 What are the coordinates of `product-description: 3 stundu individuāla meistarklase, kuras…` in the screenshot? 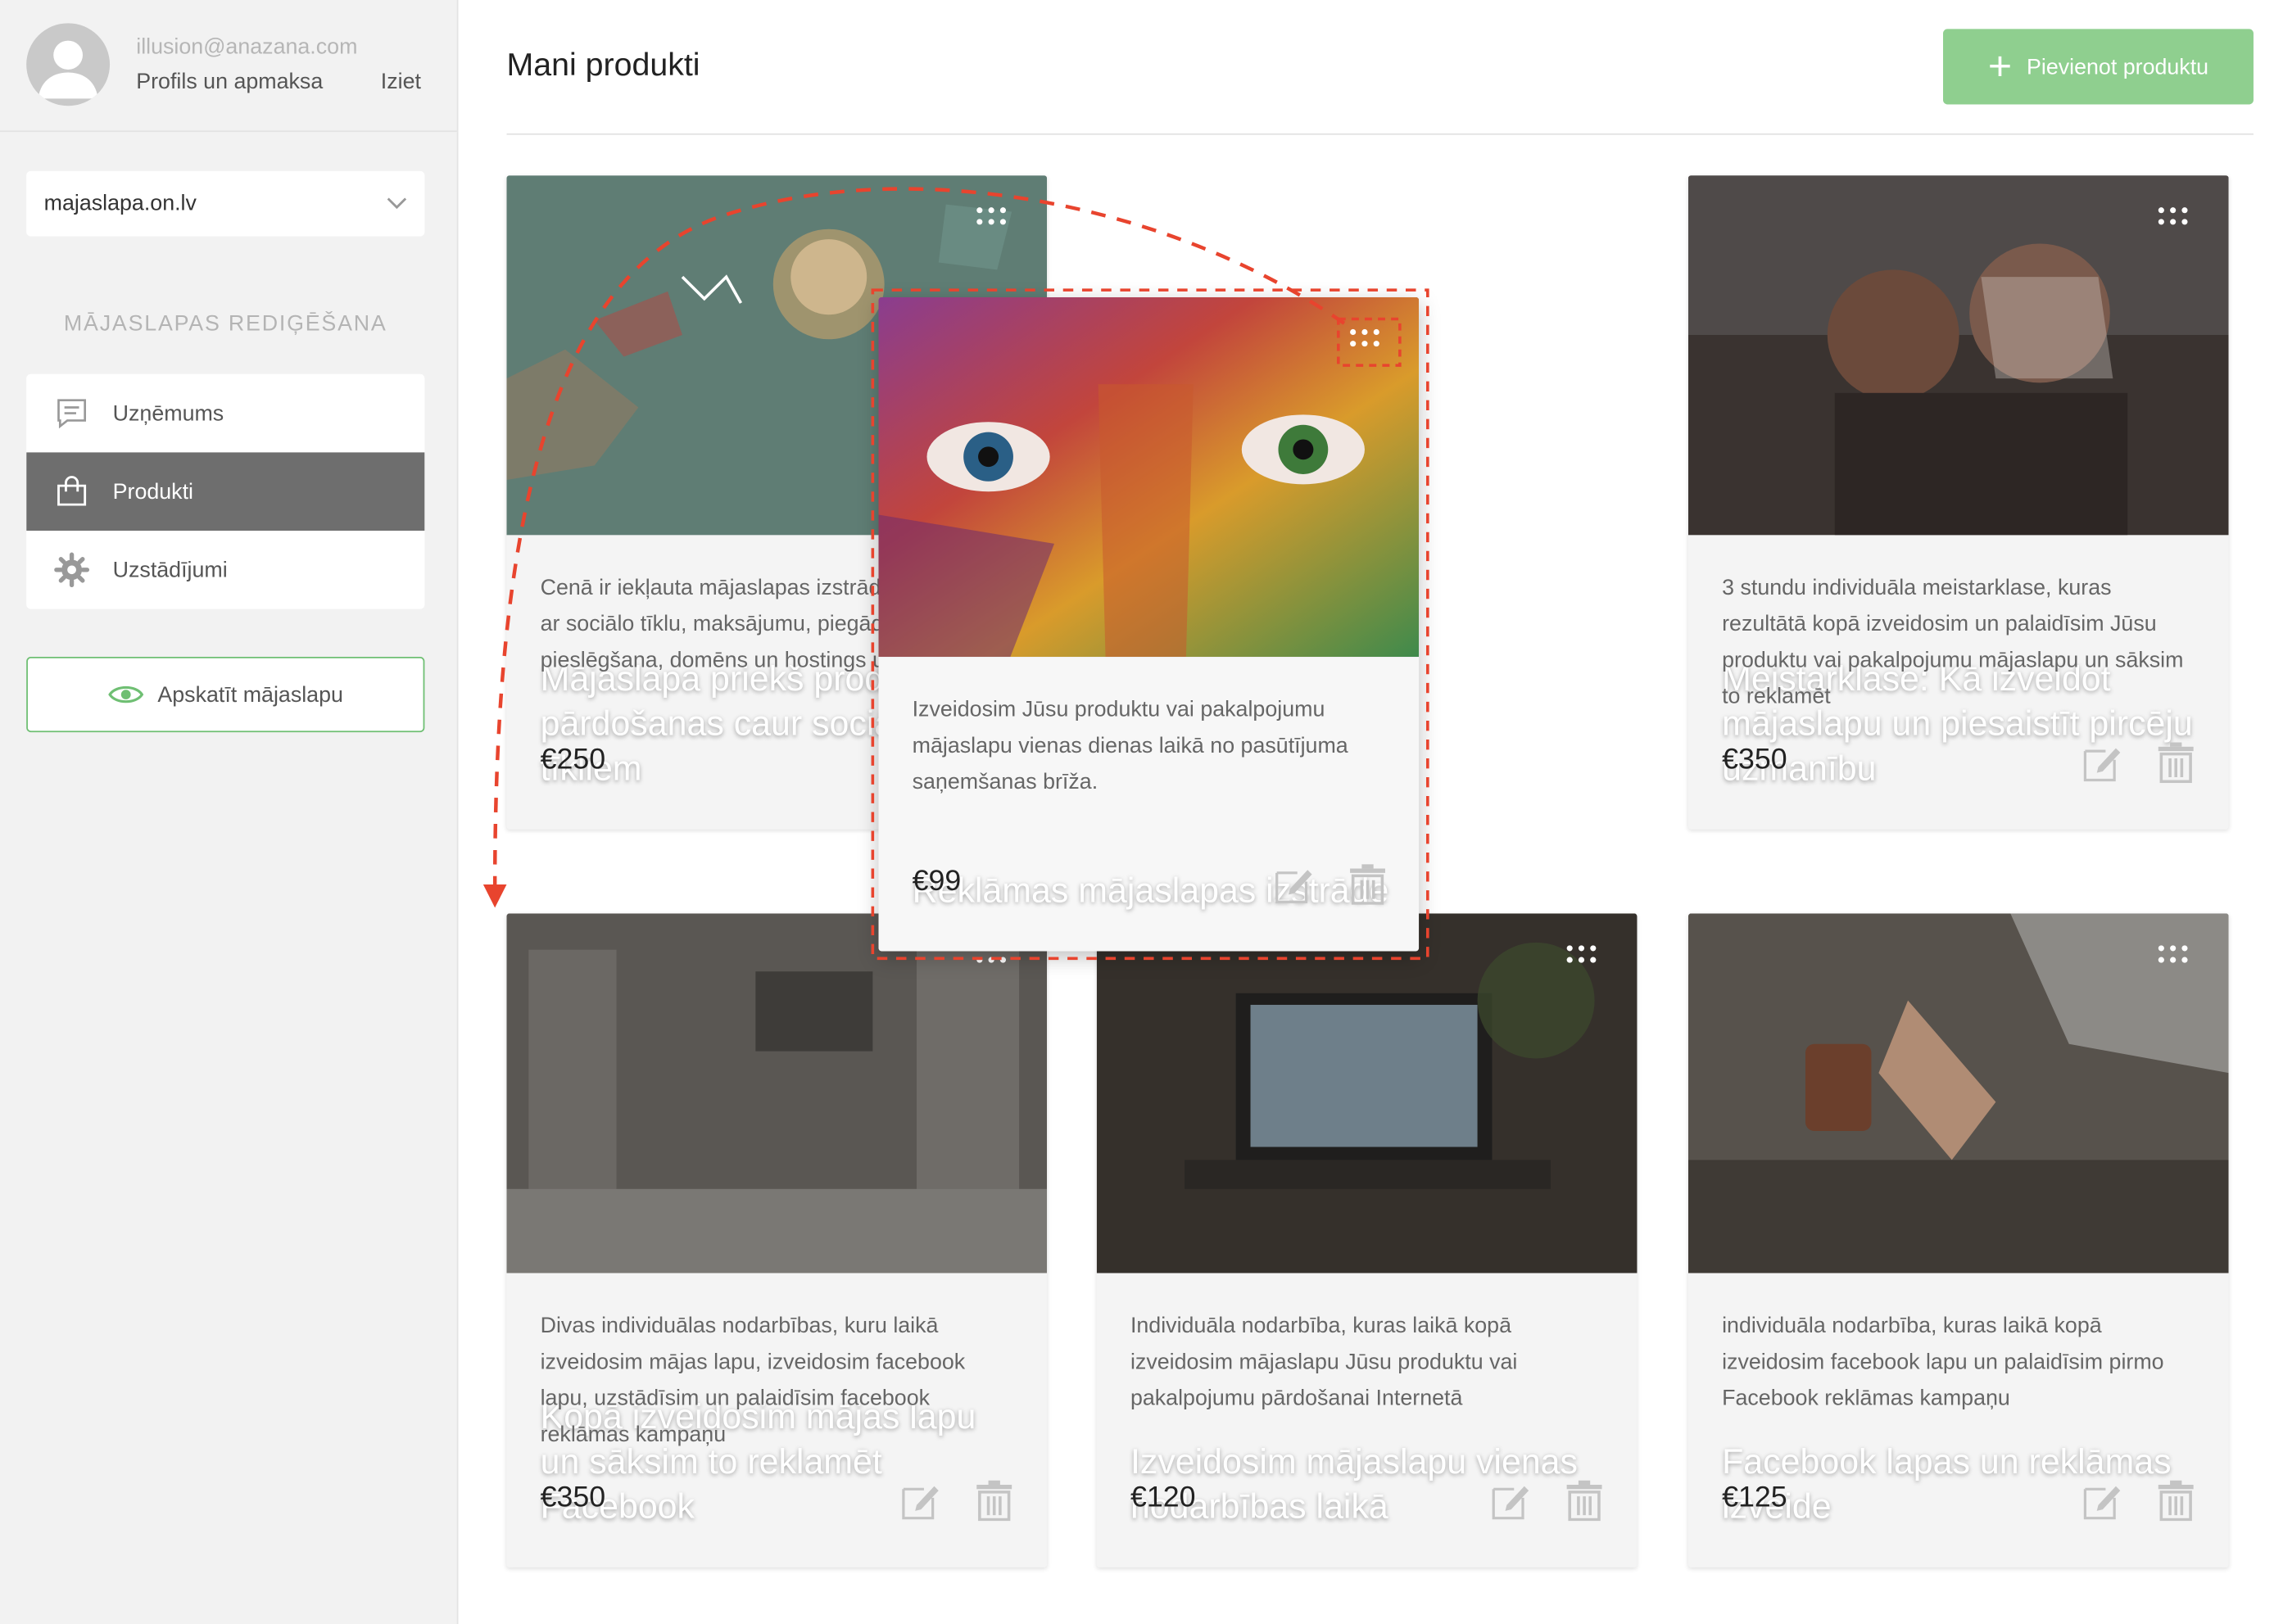 It's located at (1953, 642).